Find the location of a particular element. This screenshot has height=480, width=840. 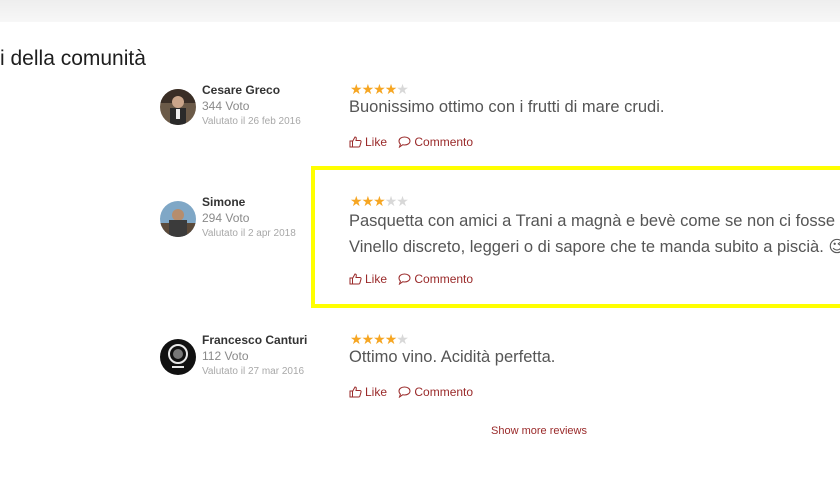

user-votes: 344 Voto is located at coordinates (226, 106).